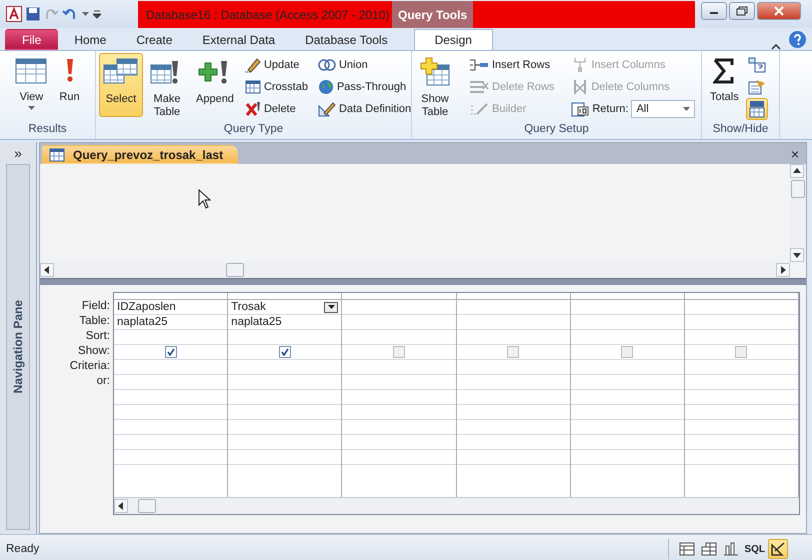 The width and height of the screenshot is (812, 560). Describe the element at coordinates (757, 87) in the screenshot. I see `property-sheet-icon` at that location.